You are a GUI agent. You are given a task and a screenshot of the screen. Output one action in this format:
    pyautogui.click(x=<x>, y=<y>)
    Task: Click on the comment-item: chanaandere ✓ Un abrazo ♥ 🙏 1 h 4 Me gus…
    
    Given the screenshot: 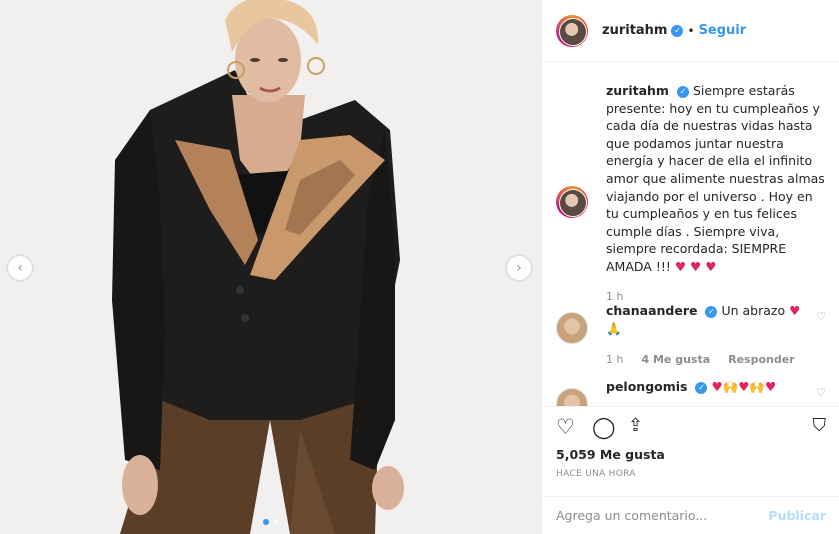 What is the action you would take?
    pyautogui.click(x=691, y=335)
    